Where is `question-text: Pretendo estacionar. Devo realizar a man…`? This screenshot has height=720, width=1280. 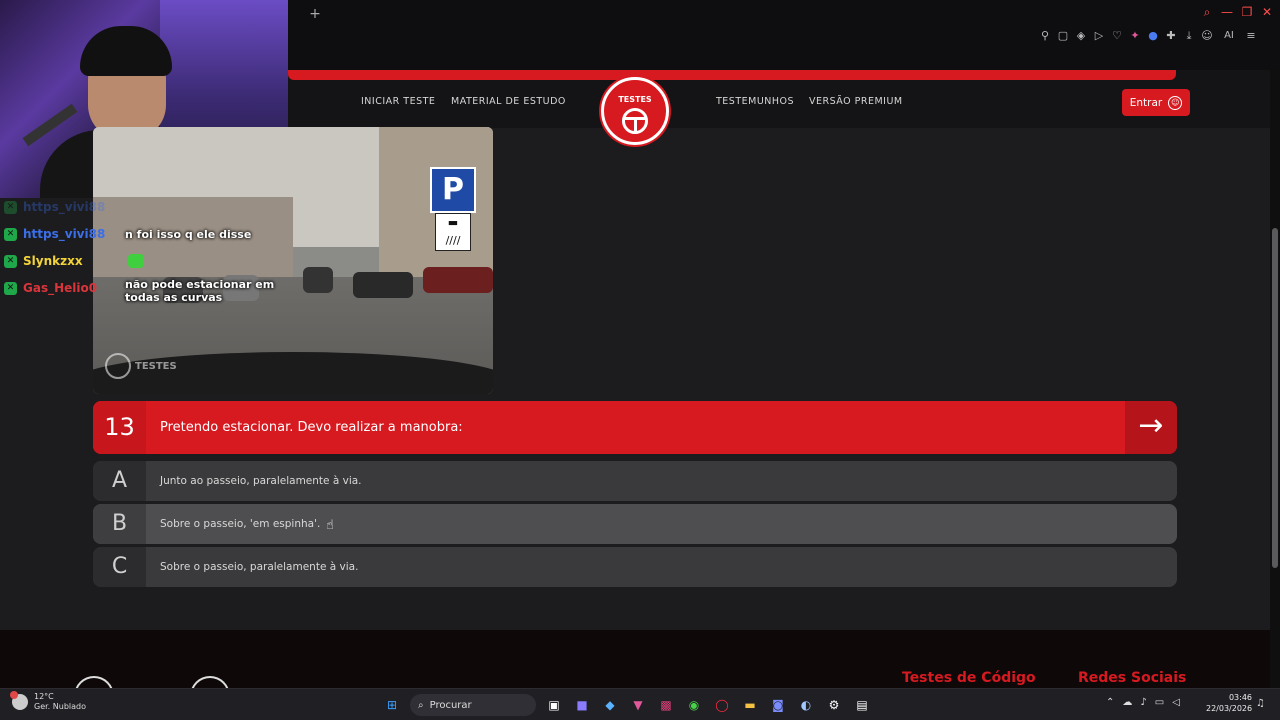 question-text: Pretendo estacionar. Devo realizar a man… is located at coordinates (311, 427).